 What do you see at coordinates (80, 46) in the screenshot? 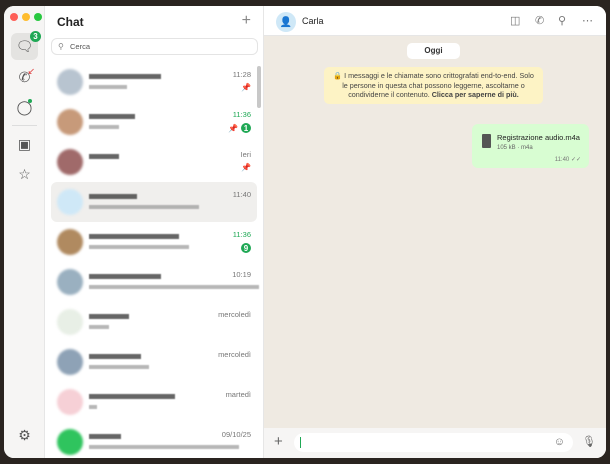
I see `search-placeholder: Cerca` at bounding box center [80, 46].